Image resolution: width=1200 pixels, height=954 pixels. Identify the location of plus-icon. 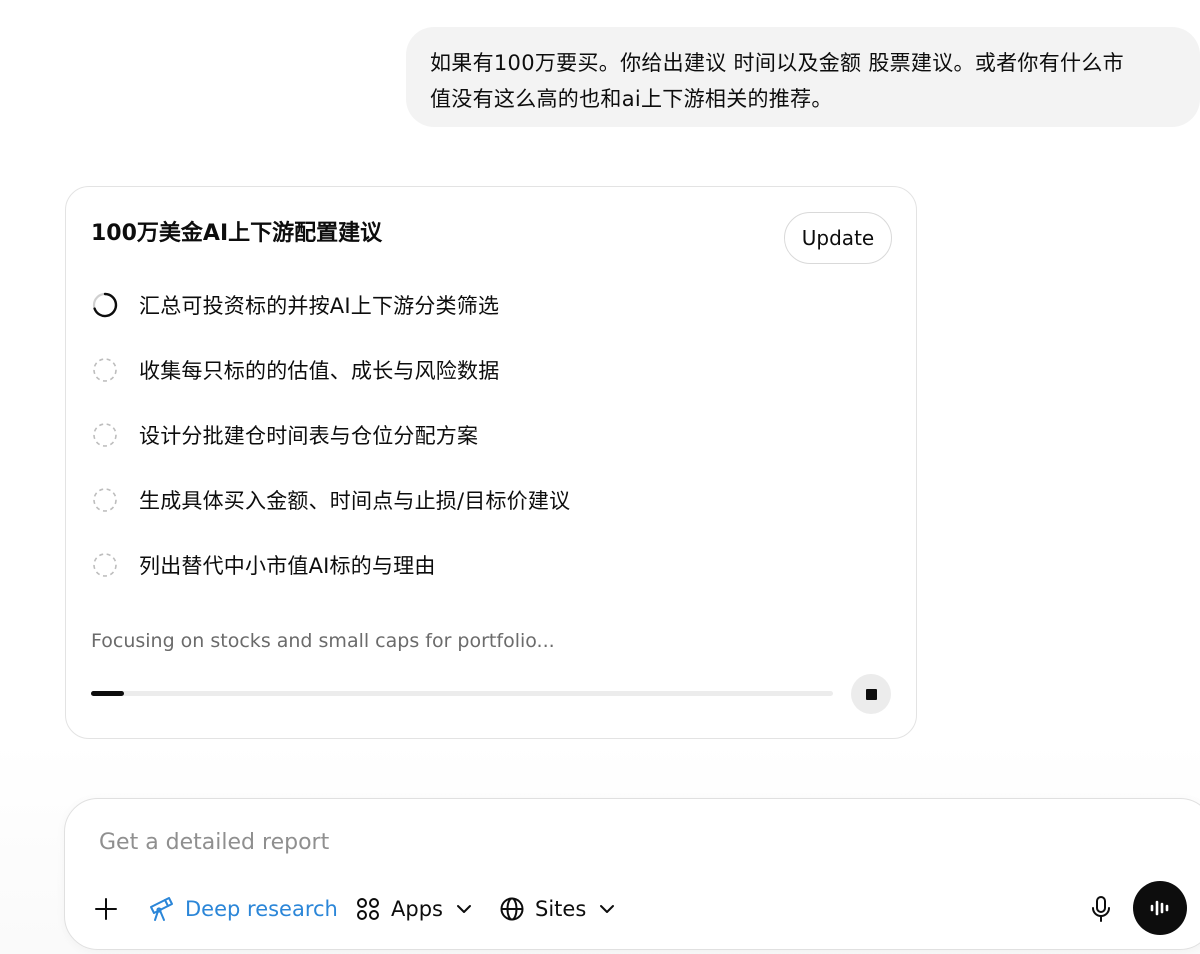
(106, 909).